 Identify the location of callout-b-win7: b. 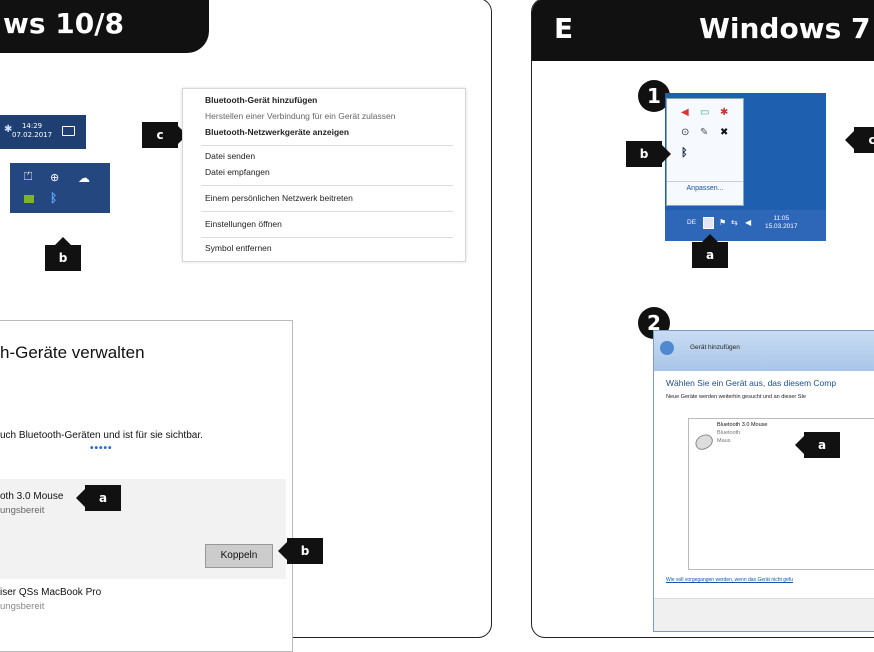
(648, 154).